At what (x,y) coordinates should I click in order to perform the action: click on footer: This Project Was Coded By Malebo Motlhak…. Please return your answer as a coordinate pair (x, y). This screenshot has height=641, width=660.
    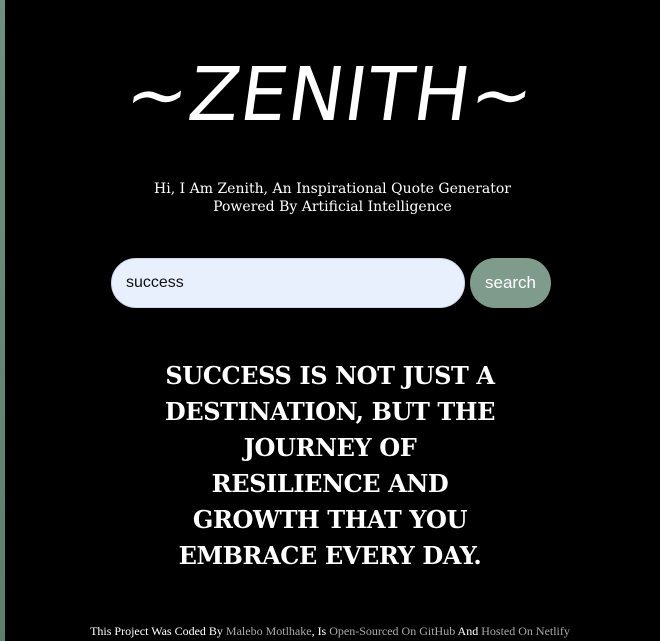
    Looking at the image, I should click on (330, 631).